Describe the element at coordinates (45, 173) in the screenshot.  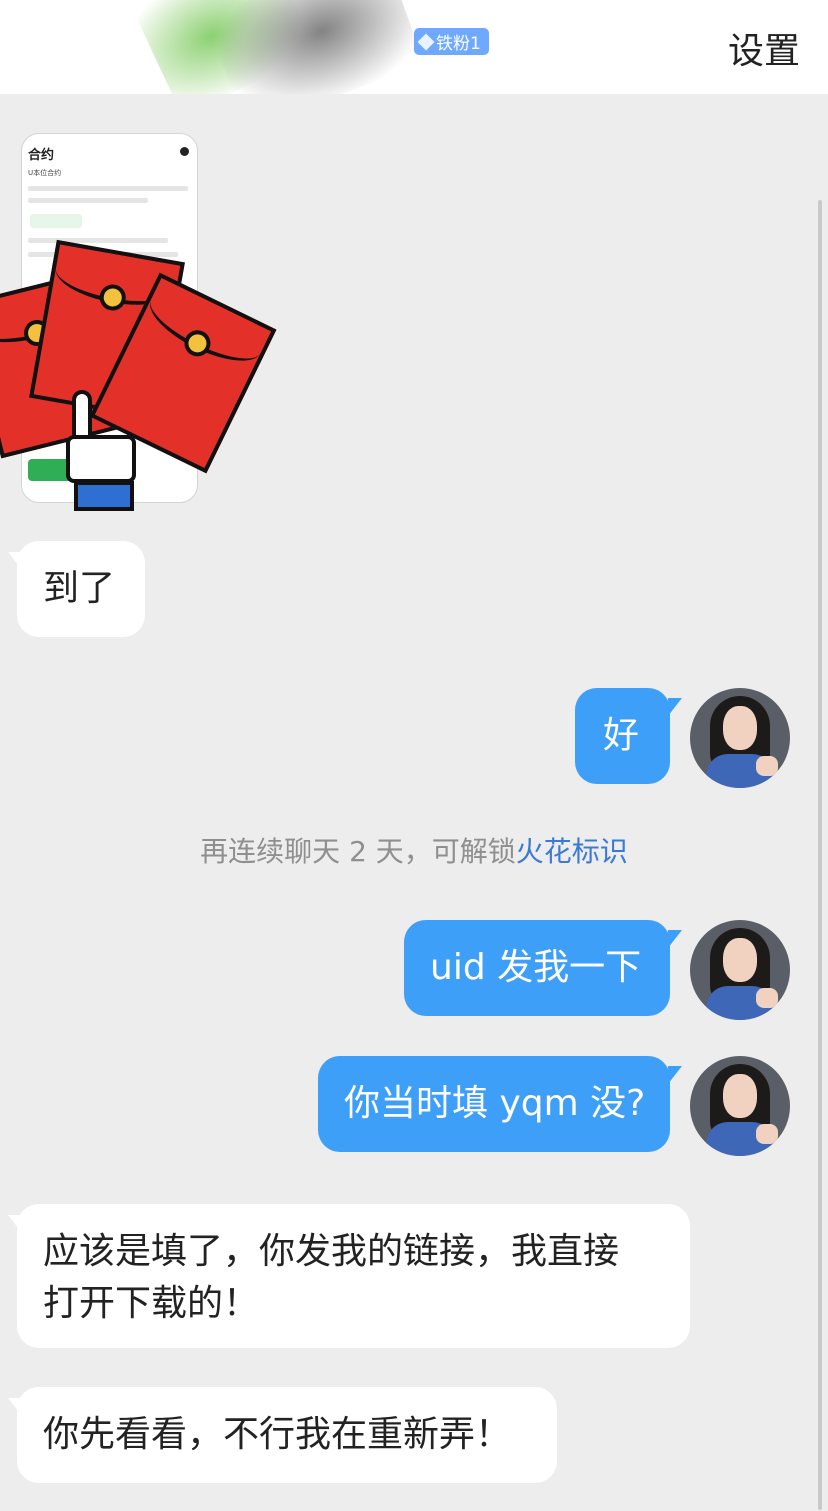
I see `phone-tab: U本位合约` at that location.